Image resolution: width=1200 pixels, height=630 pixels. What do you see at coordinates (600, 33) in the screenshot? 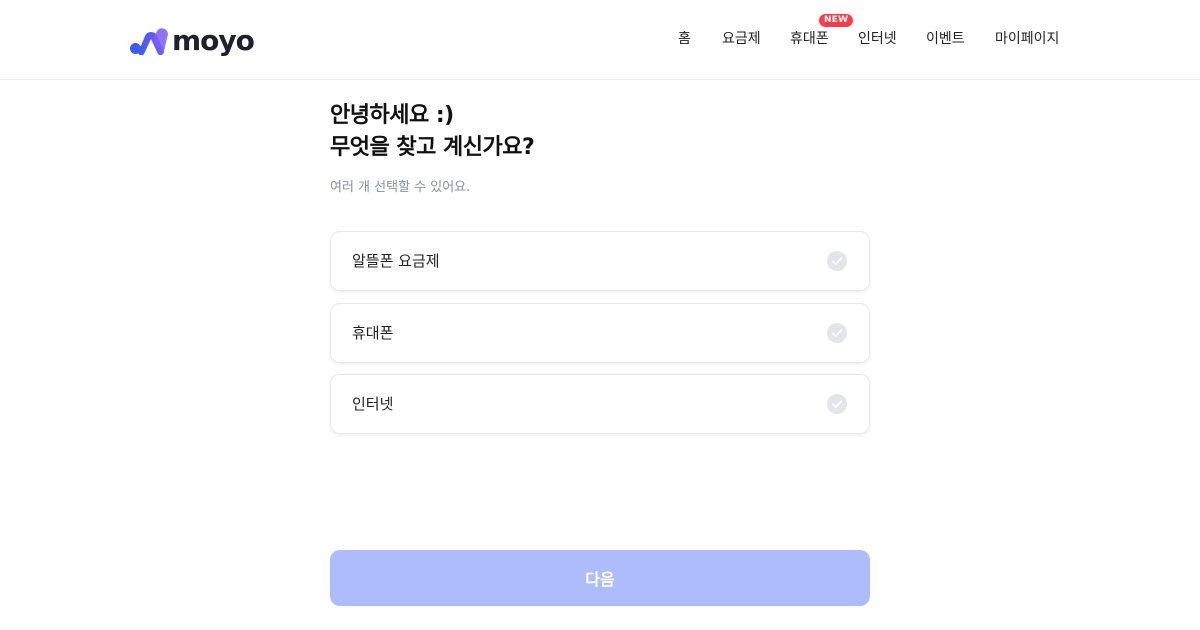
I see `top-nav: 홈 요금제 휴대폰 NEW 인터넷 이벤트 마이페이지` at bounding box center [600, 33].